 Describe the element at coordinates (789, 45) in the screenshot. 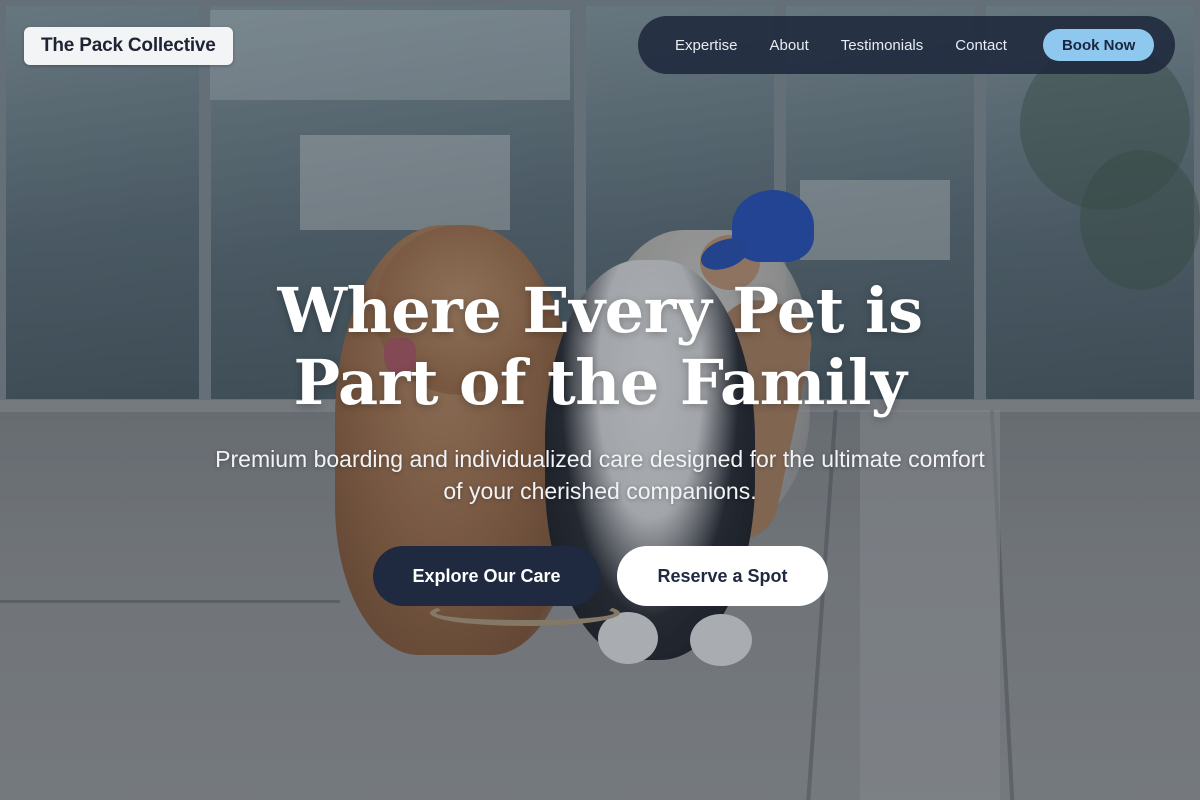

I see `nav-link-about: About` at that location.